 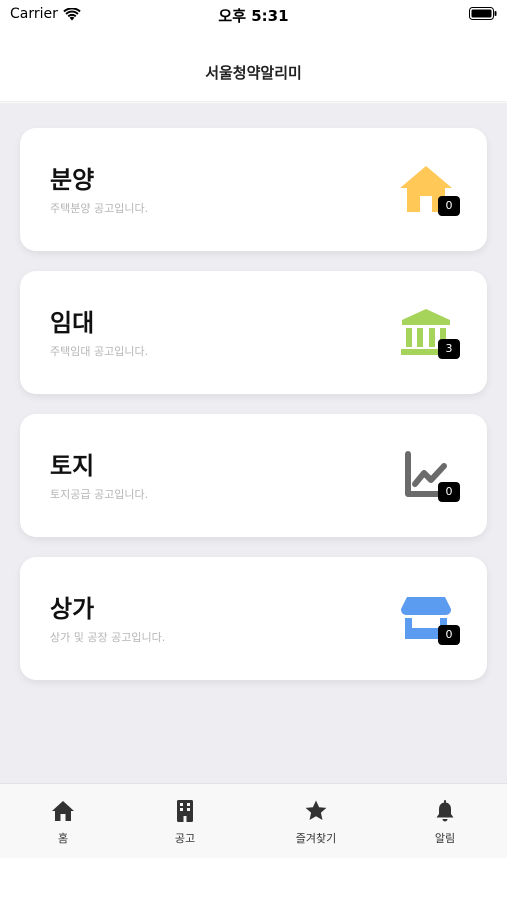 I want to click on tab-bar: 홈 공고 즐겨찾기 알림, so click(x=253, y=820).